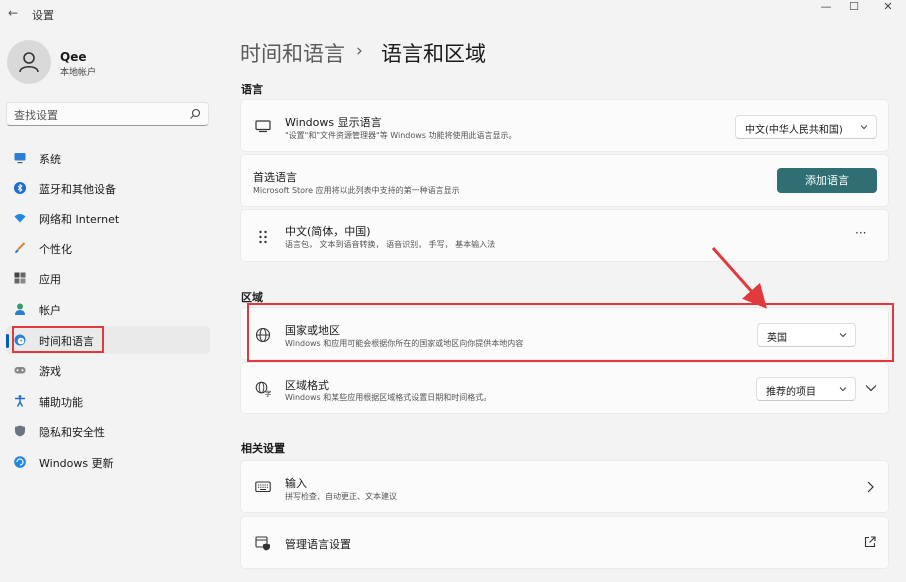 The height and width of the screenshot is (582, 906). I want to click on brush-icon, so click(20, 247).